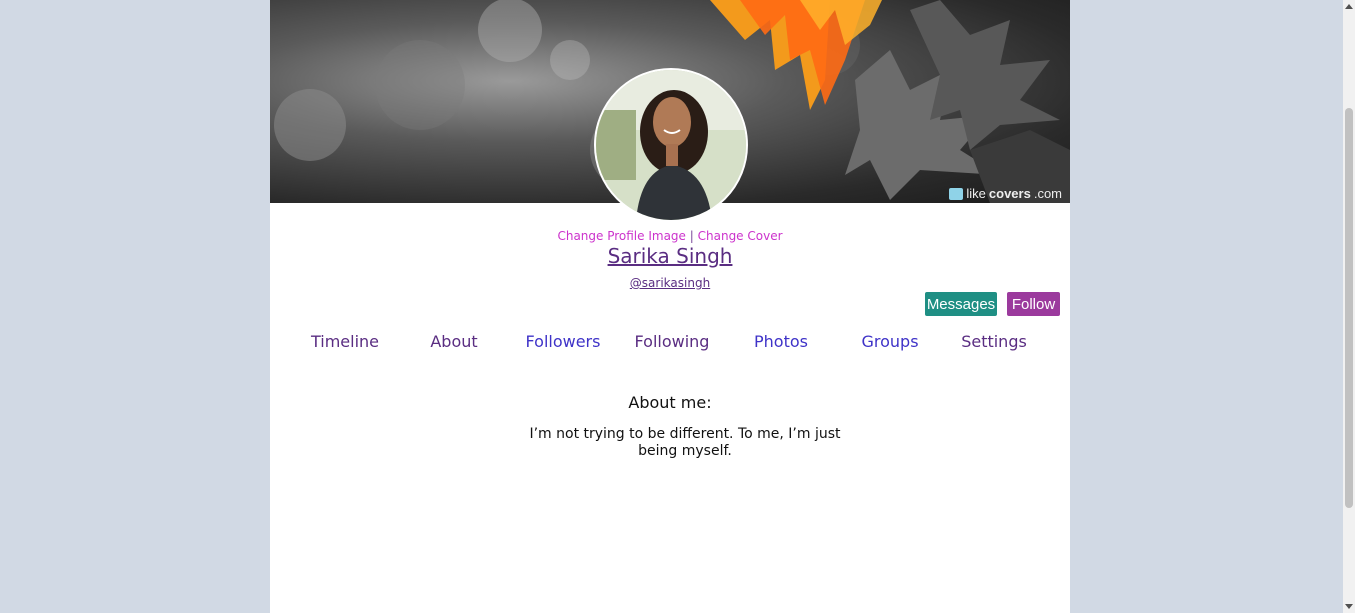  I want to click on tab-groups: Groups, so click(889, 341).